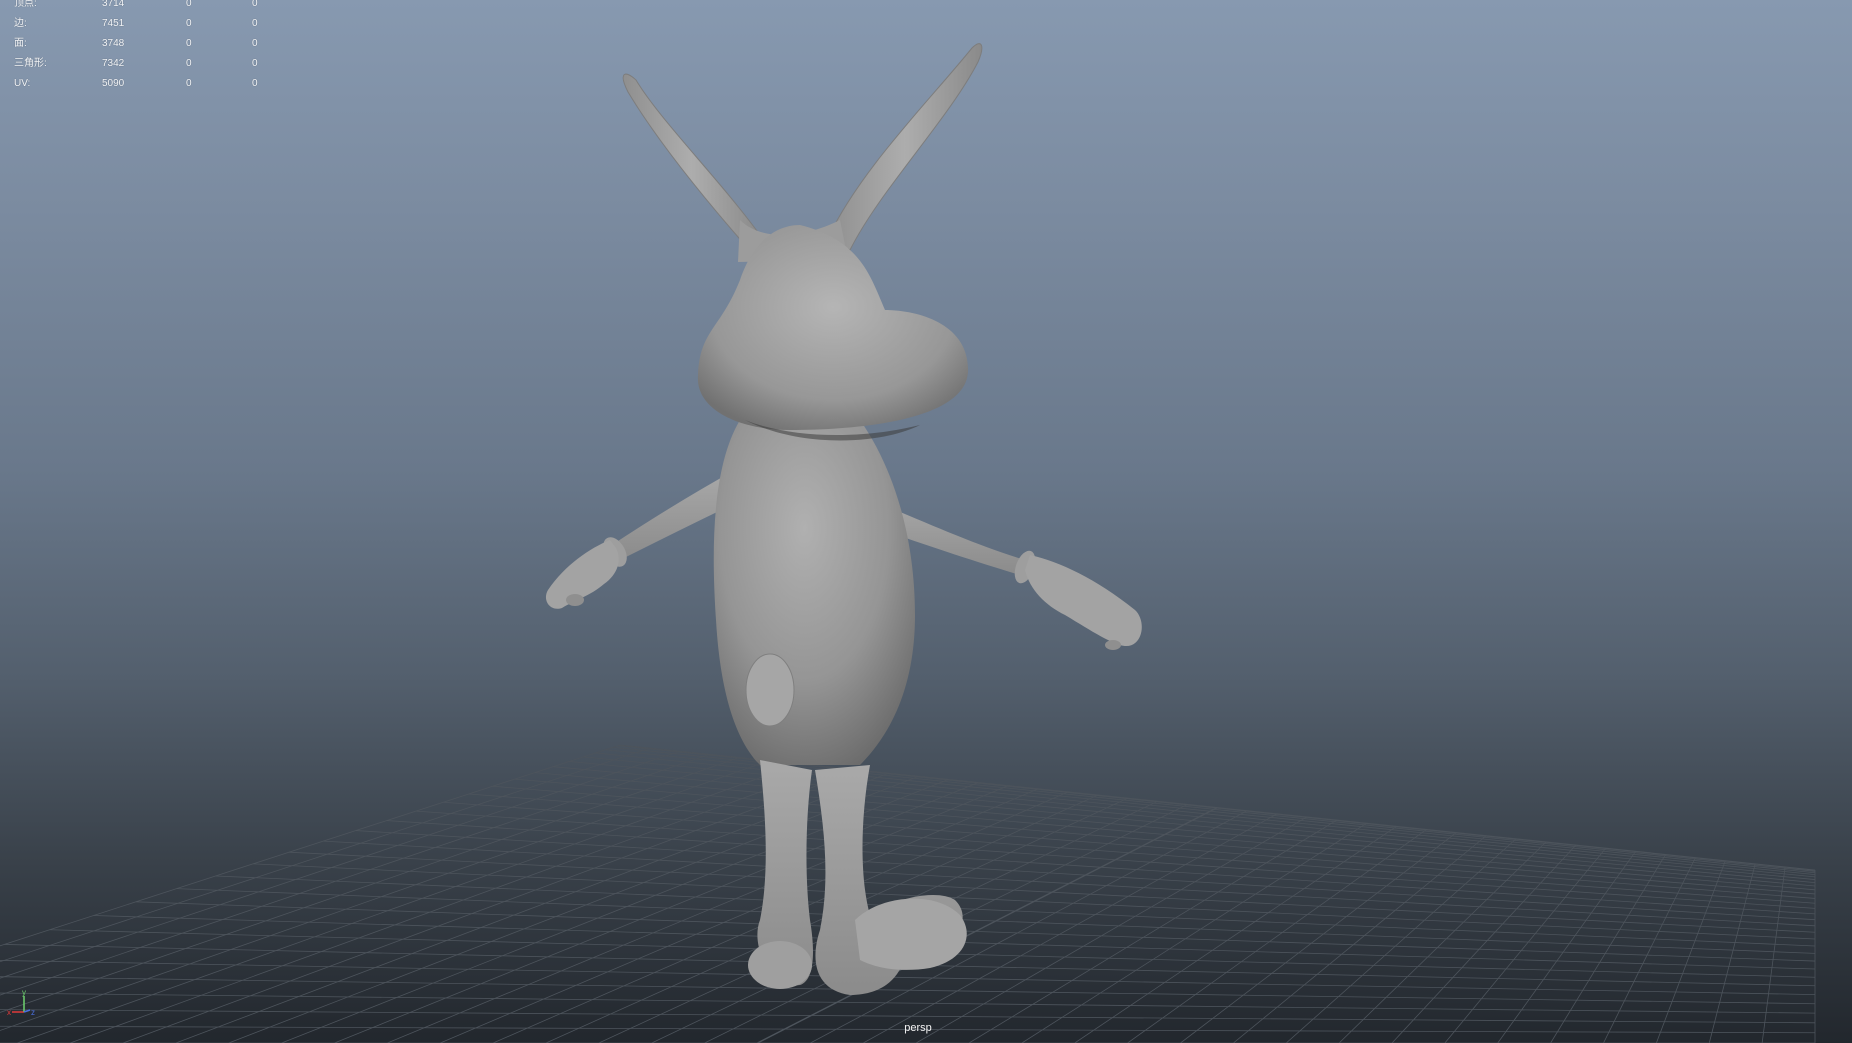  Describe the element at coordinates (113, 4) in the screenshot. I see `hud-total-value: 3714` at that location.